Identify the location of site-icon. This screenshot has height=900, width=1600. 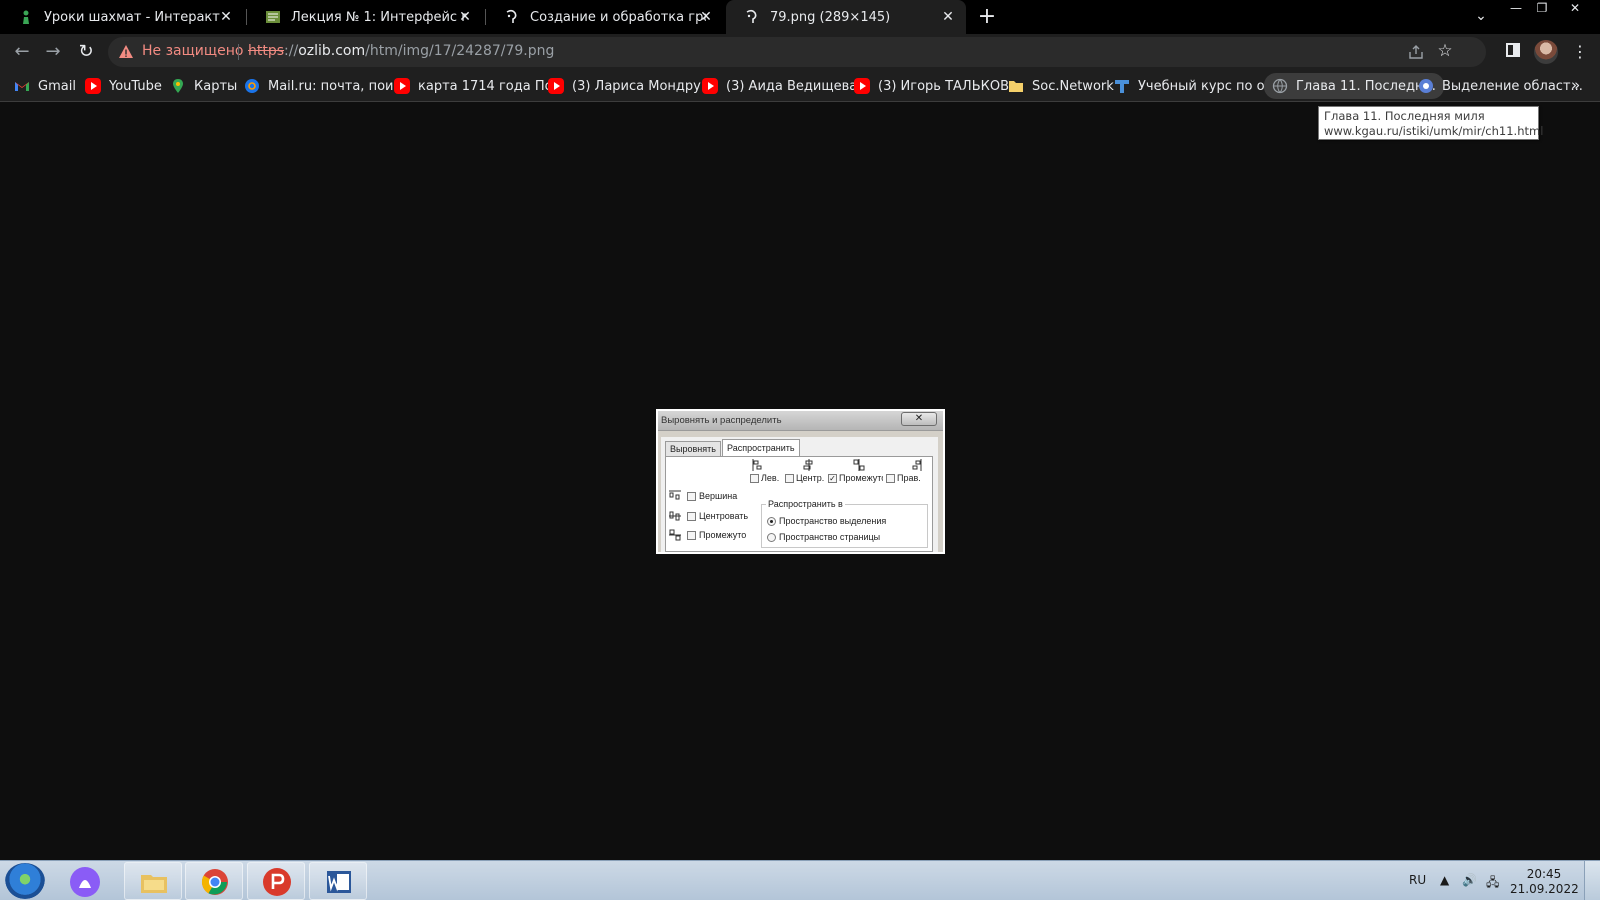
(1426, 86).